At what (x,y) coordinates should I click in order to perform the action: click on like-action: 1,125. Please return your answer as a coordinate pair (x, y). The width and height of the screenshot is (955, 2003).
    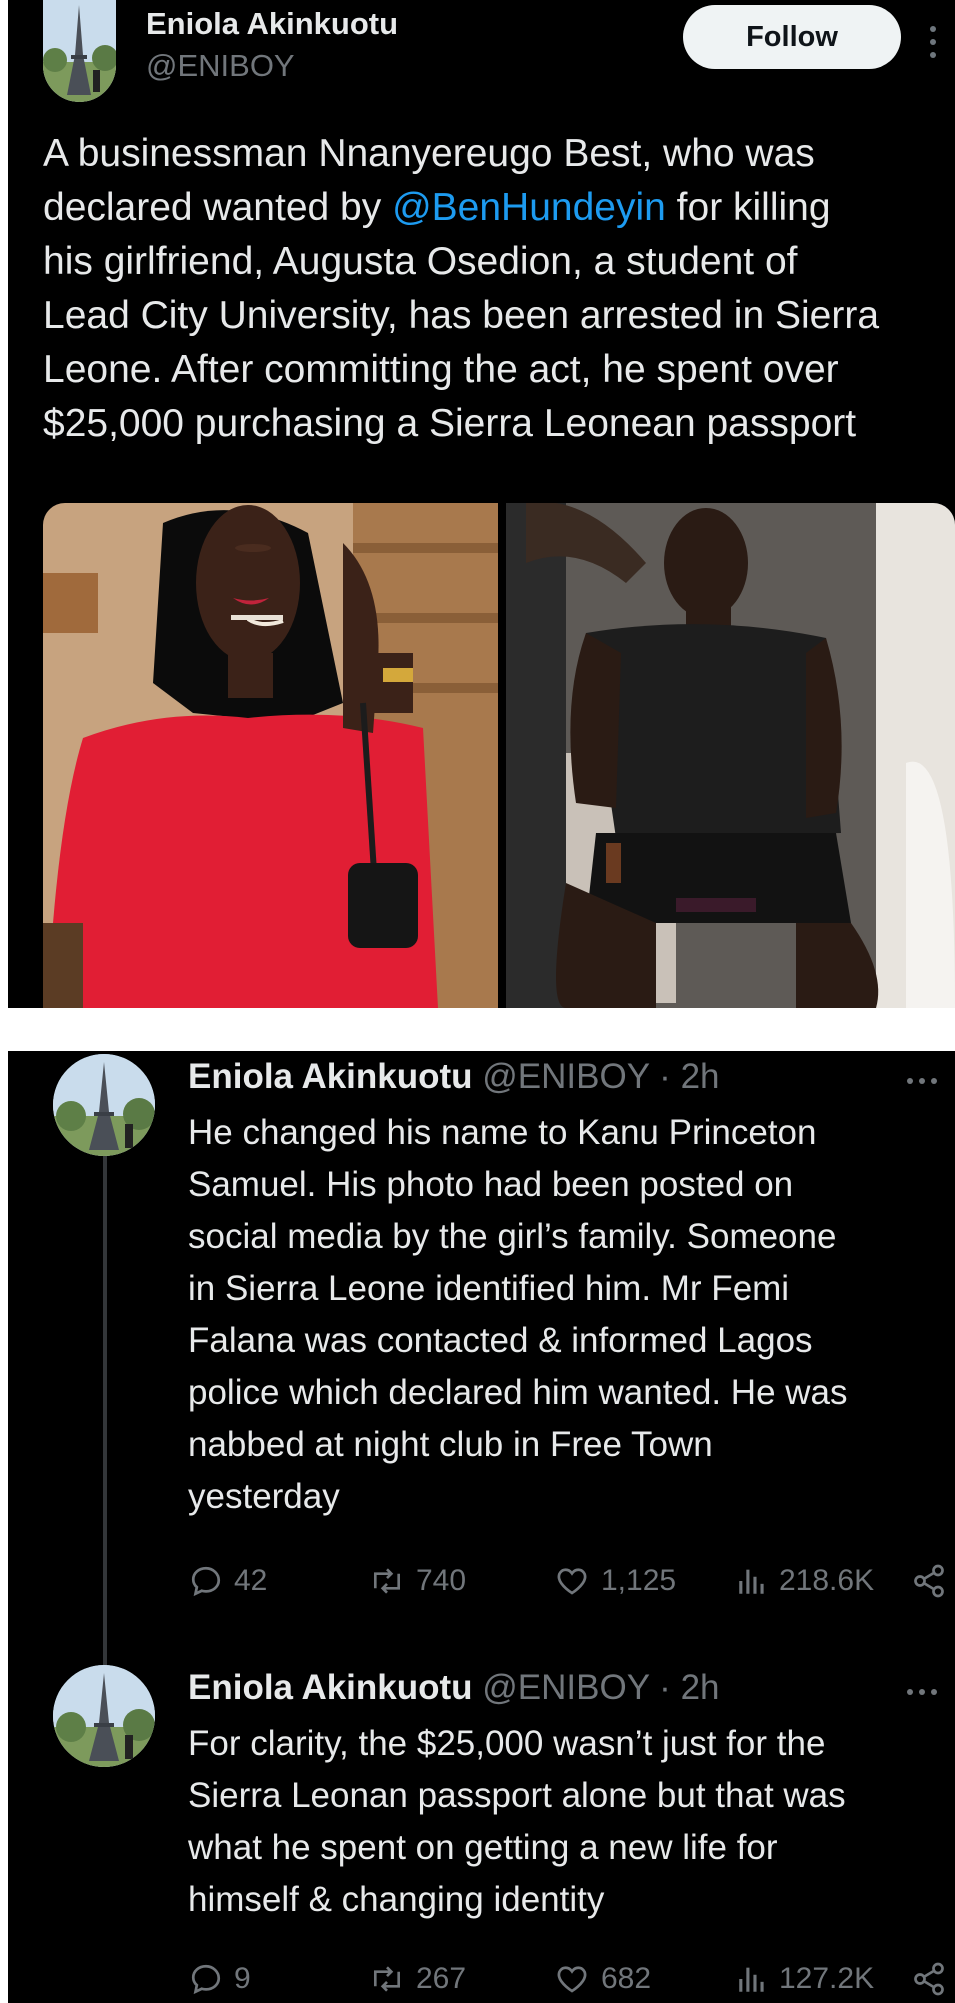
    Looking at the image, I should click on (614, 1581).